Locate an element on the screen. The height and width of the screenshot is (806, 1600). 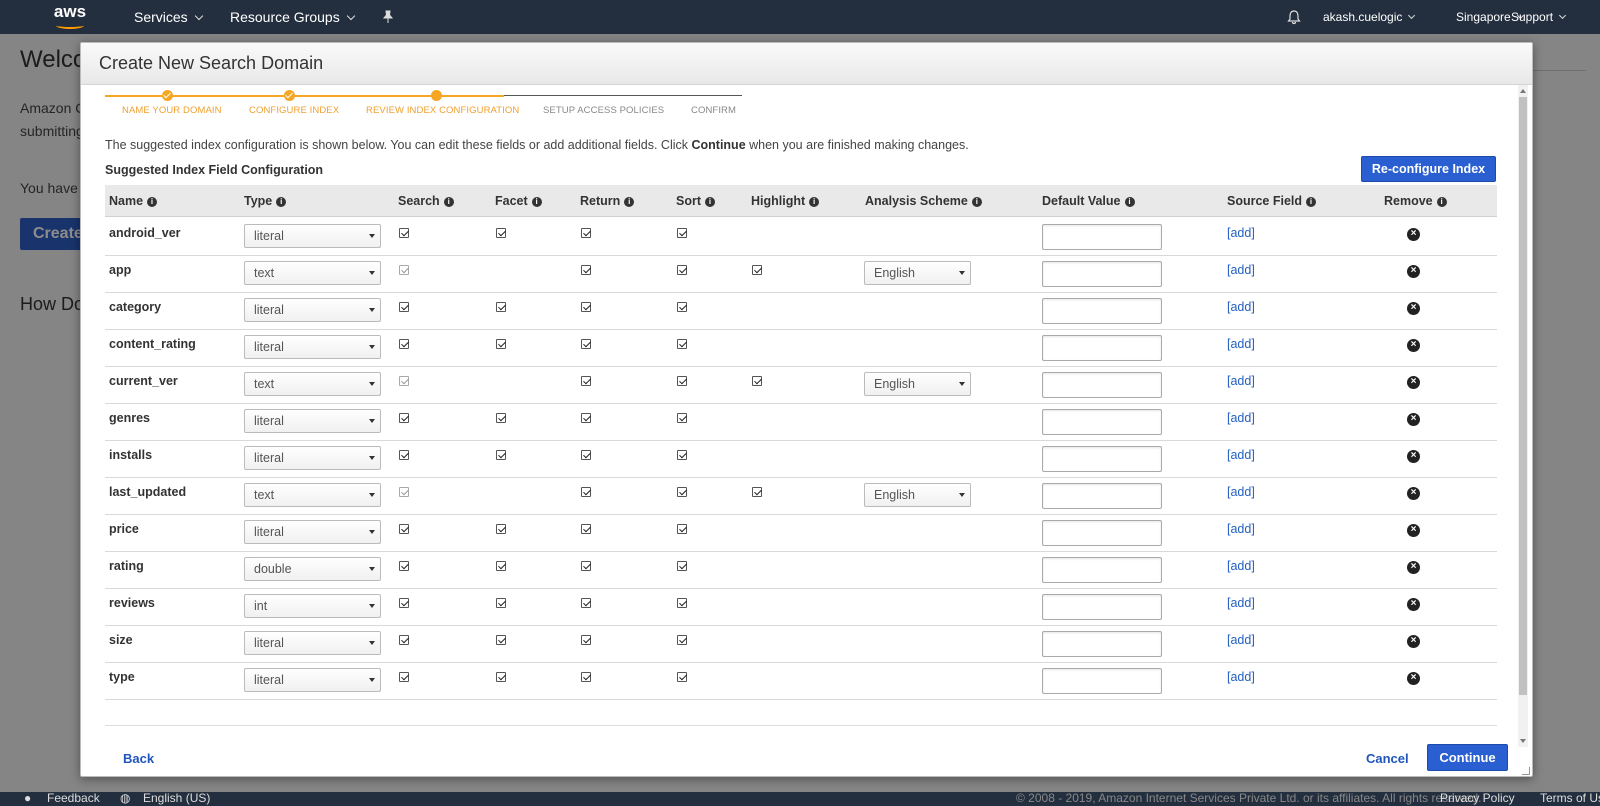
pin-icon is located at coordinates (388, 17).